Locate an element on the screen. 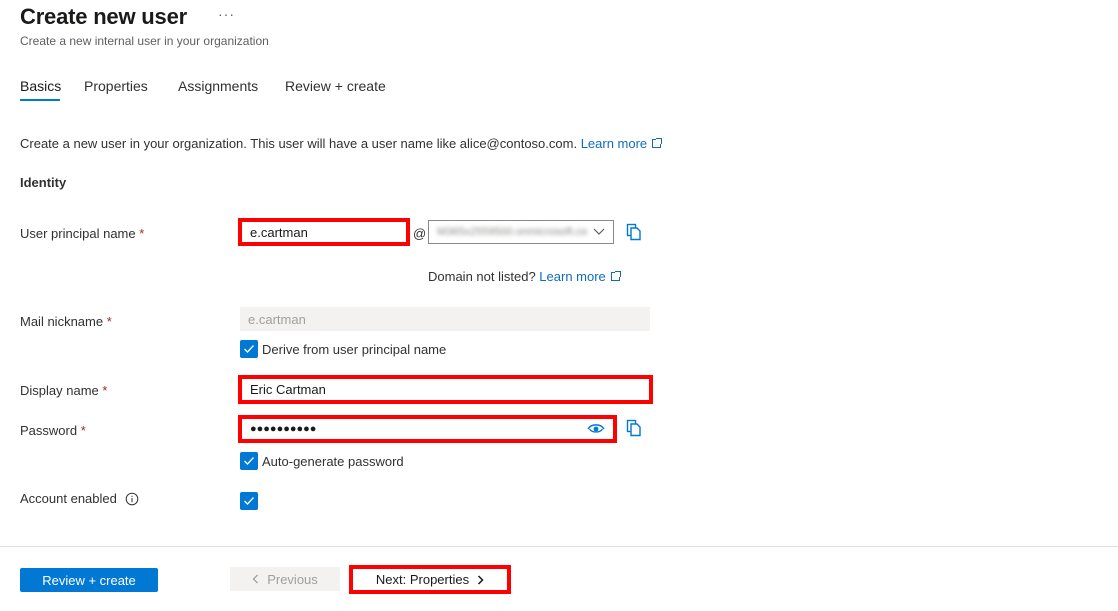  autogen-checkbox-row: Auto-generate password is located at coordinates (322, 461).